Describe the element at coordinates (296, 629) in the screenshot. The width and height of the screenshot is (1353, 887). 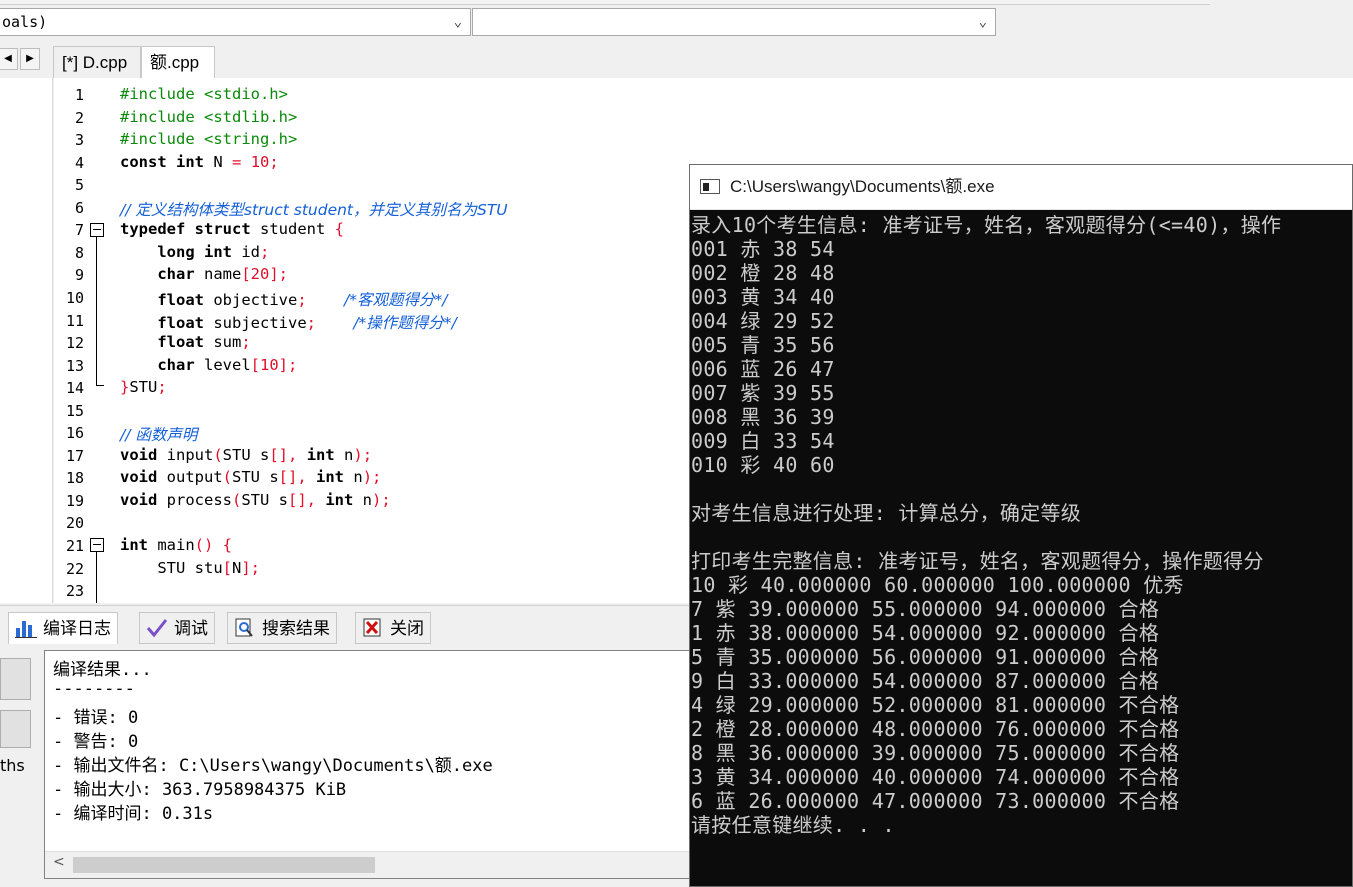
I see `tab-label: 搜索结果` at that location.